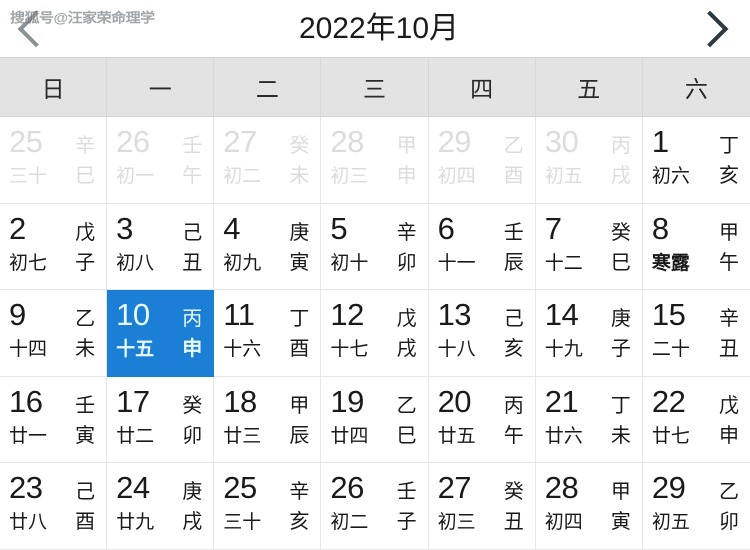 This screenshot has width=750, height=550. I want to click on calendar-header: 2022年10月 搜狐号@汪家荣命理学, so click(375, 28).